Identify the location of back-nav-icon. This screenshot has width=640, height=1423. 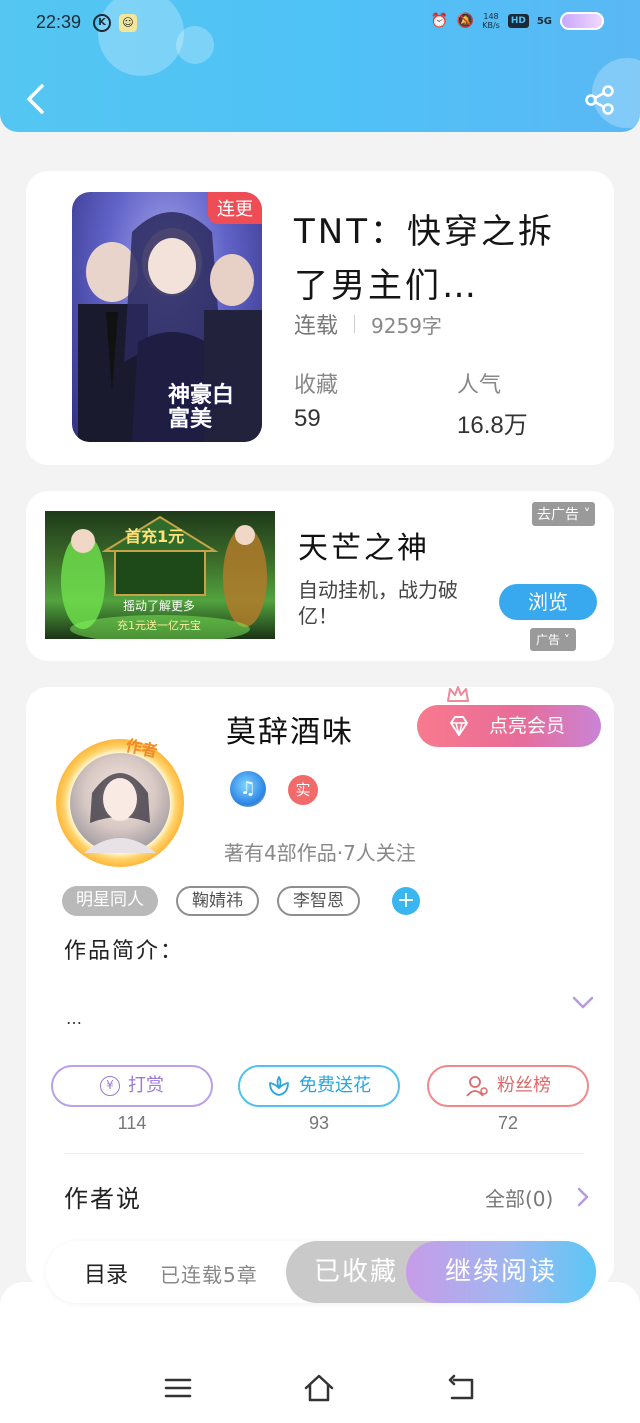
(462, 1388).